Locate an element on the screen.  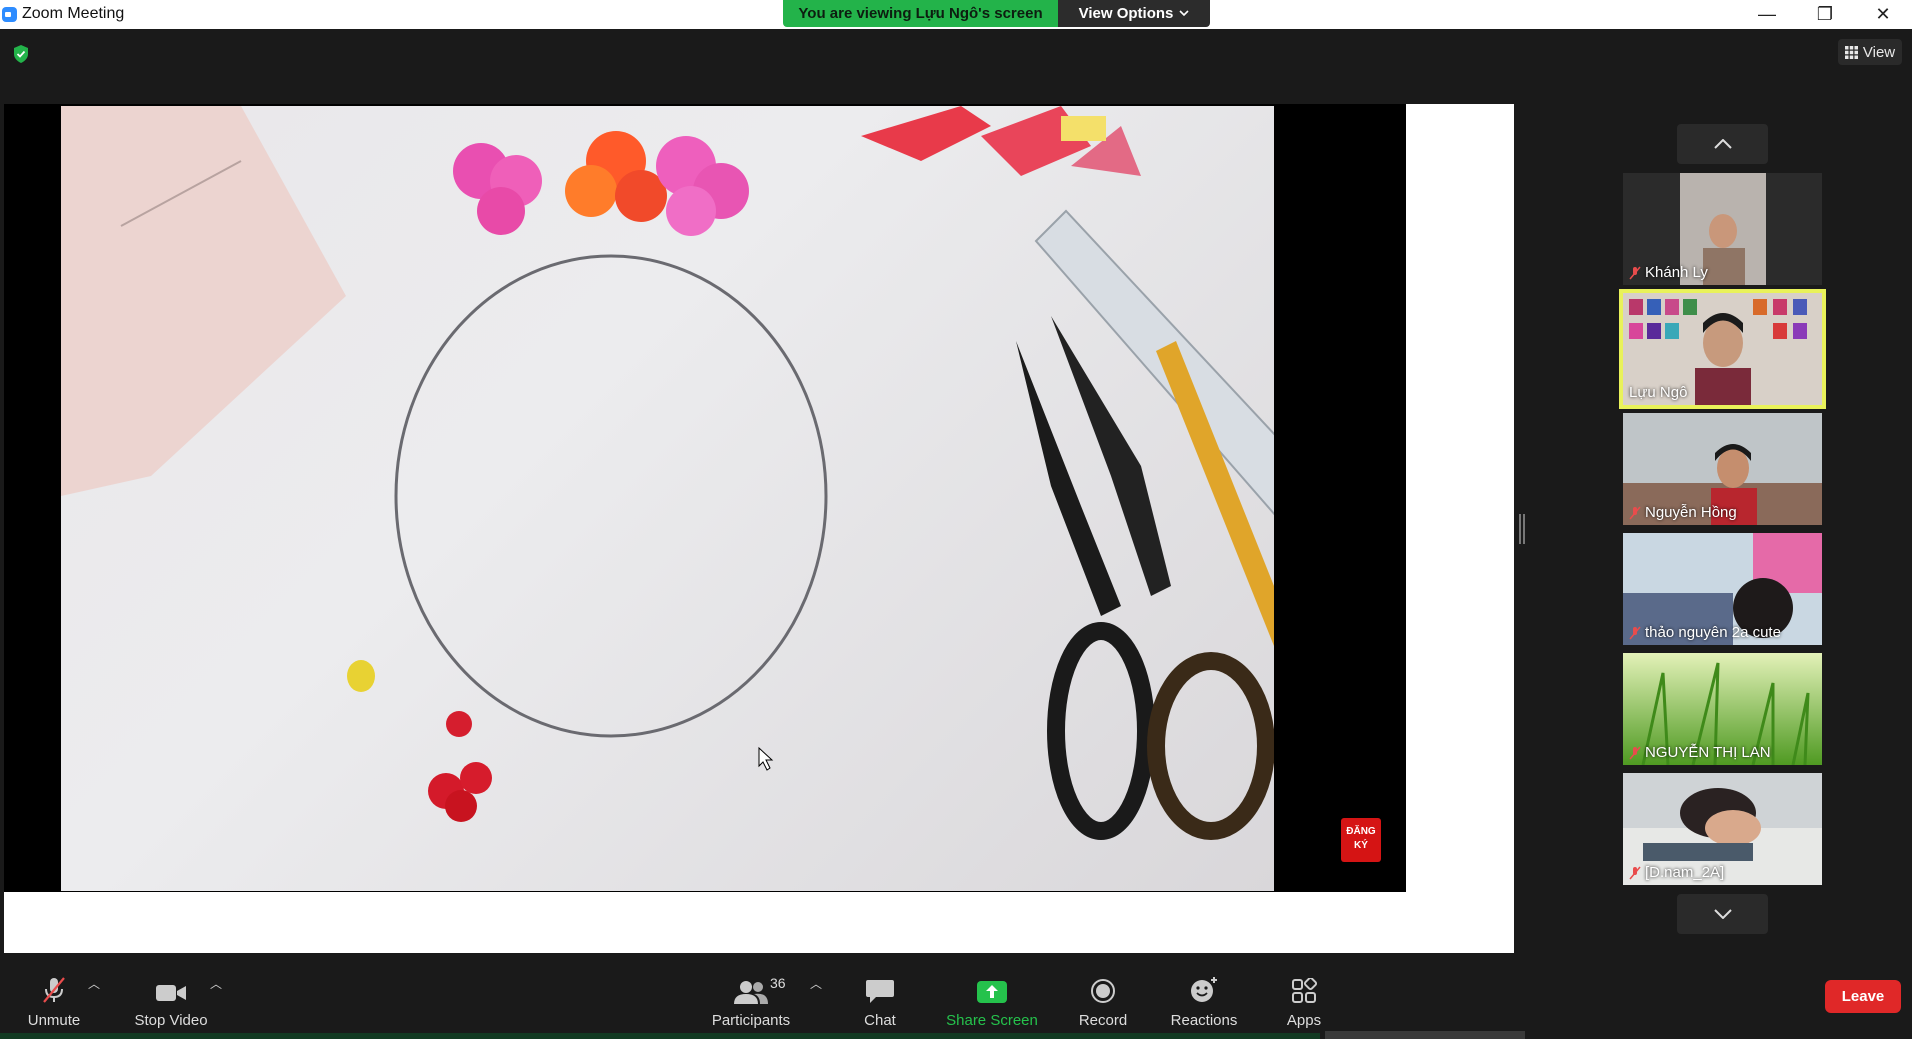
encryption-shield-icon is located at coordinates (21, 54).